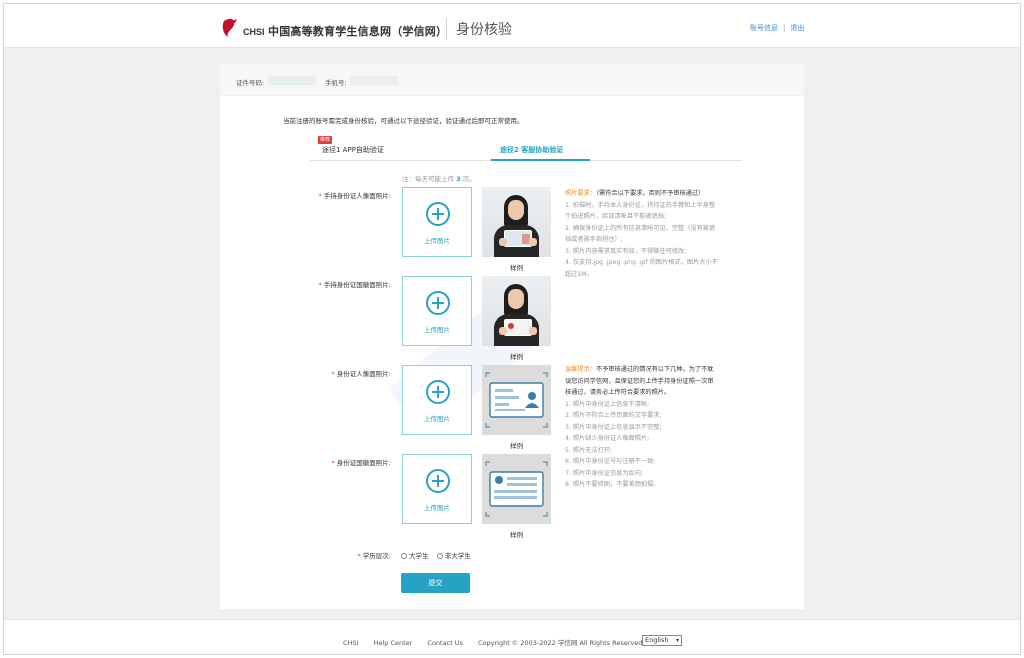  What do you see at coordinates (435, 583) in the screenshot?
I see `submit-button: 提交` at bounding box center [435, 583].